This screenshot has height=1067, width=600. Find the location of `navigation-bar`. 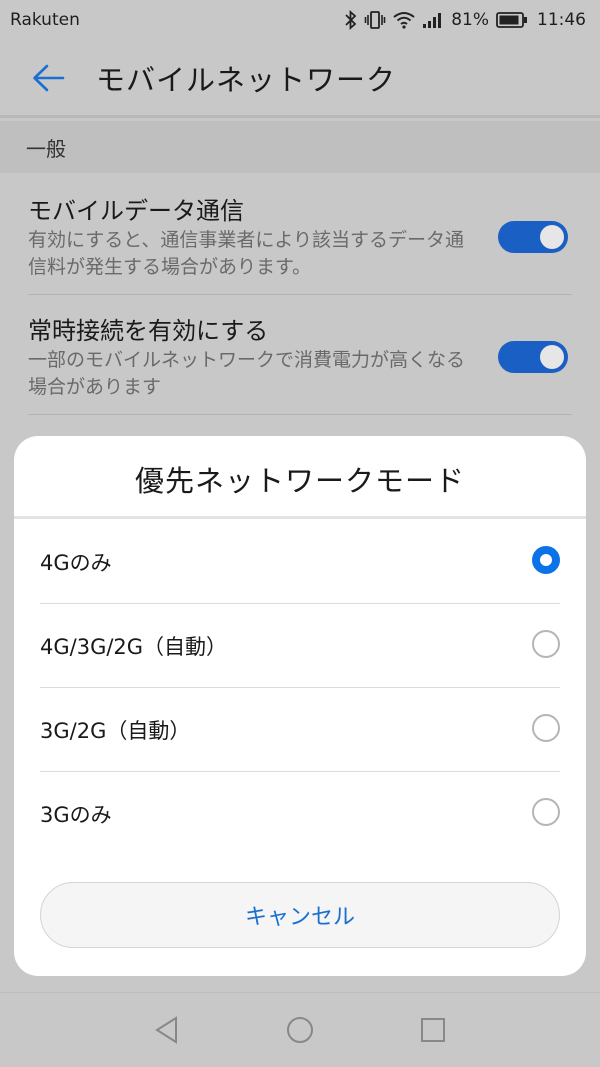

navigation-bar is located at coordinates (300, 1029).